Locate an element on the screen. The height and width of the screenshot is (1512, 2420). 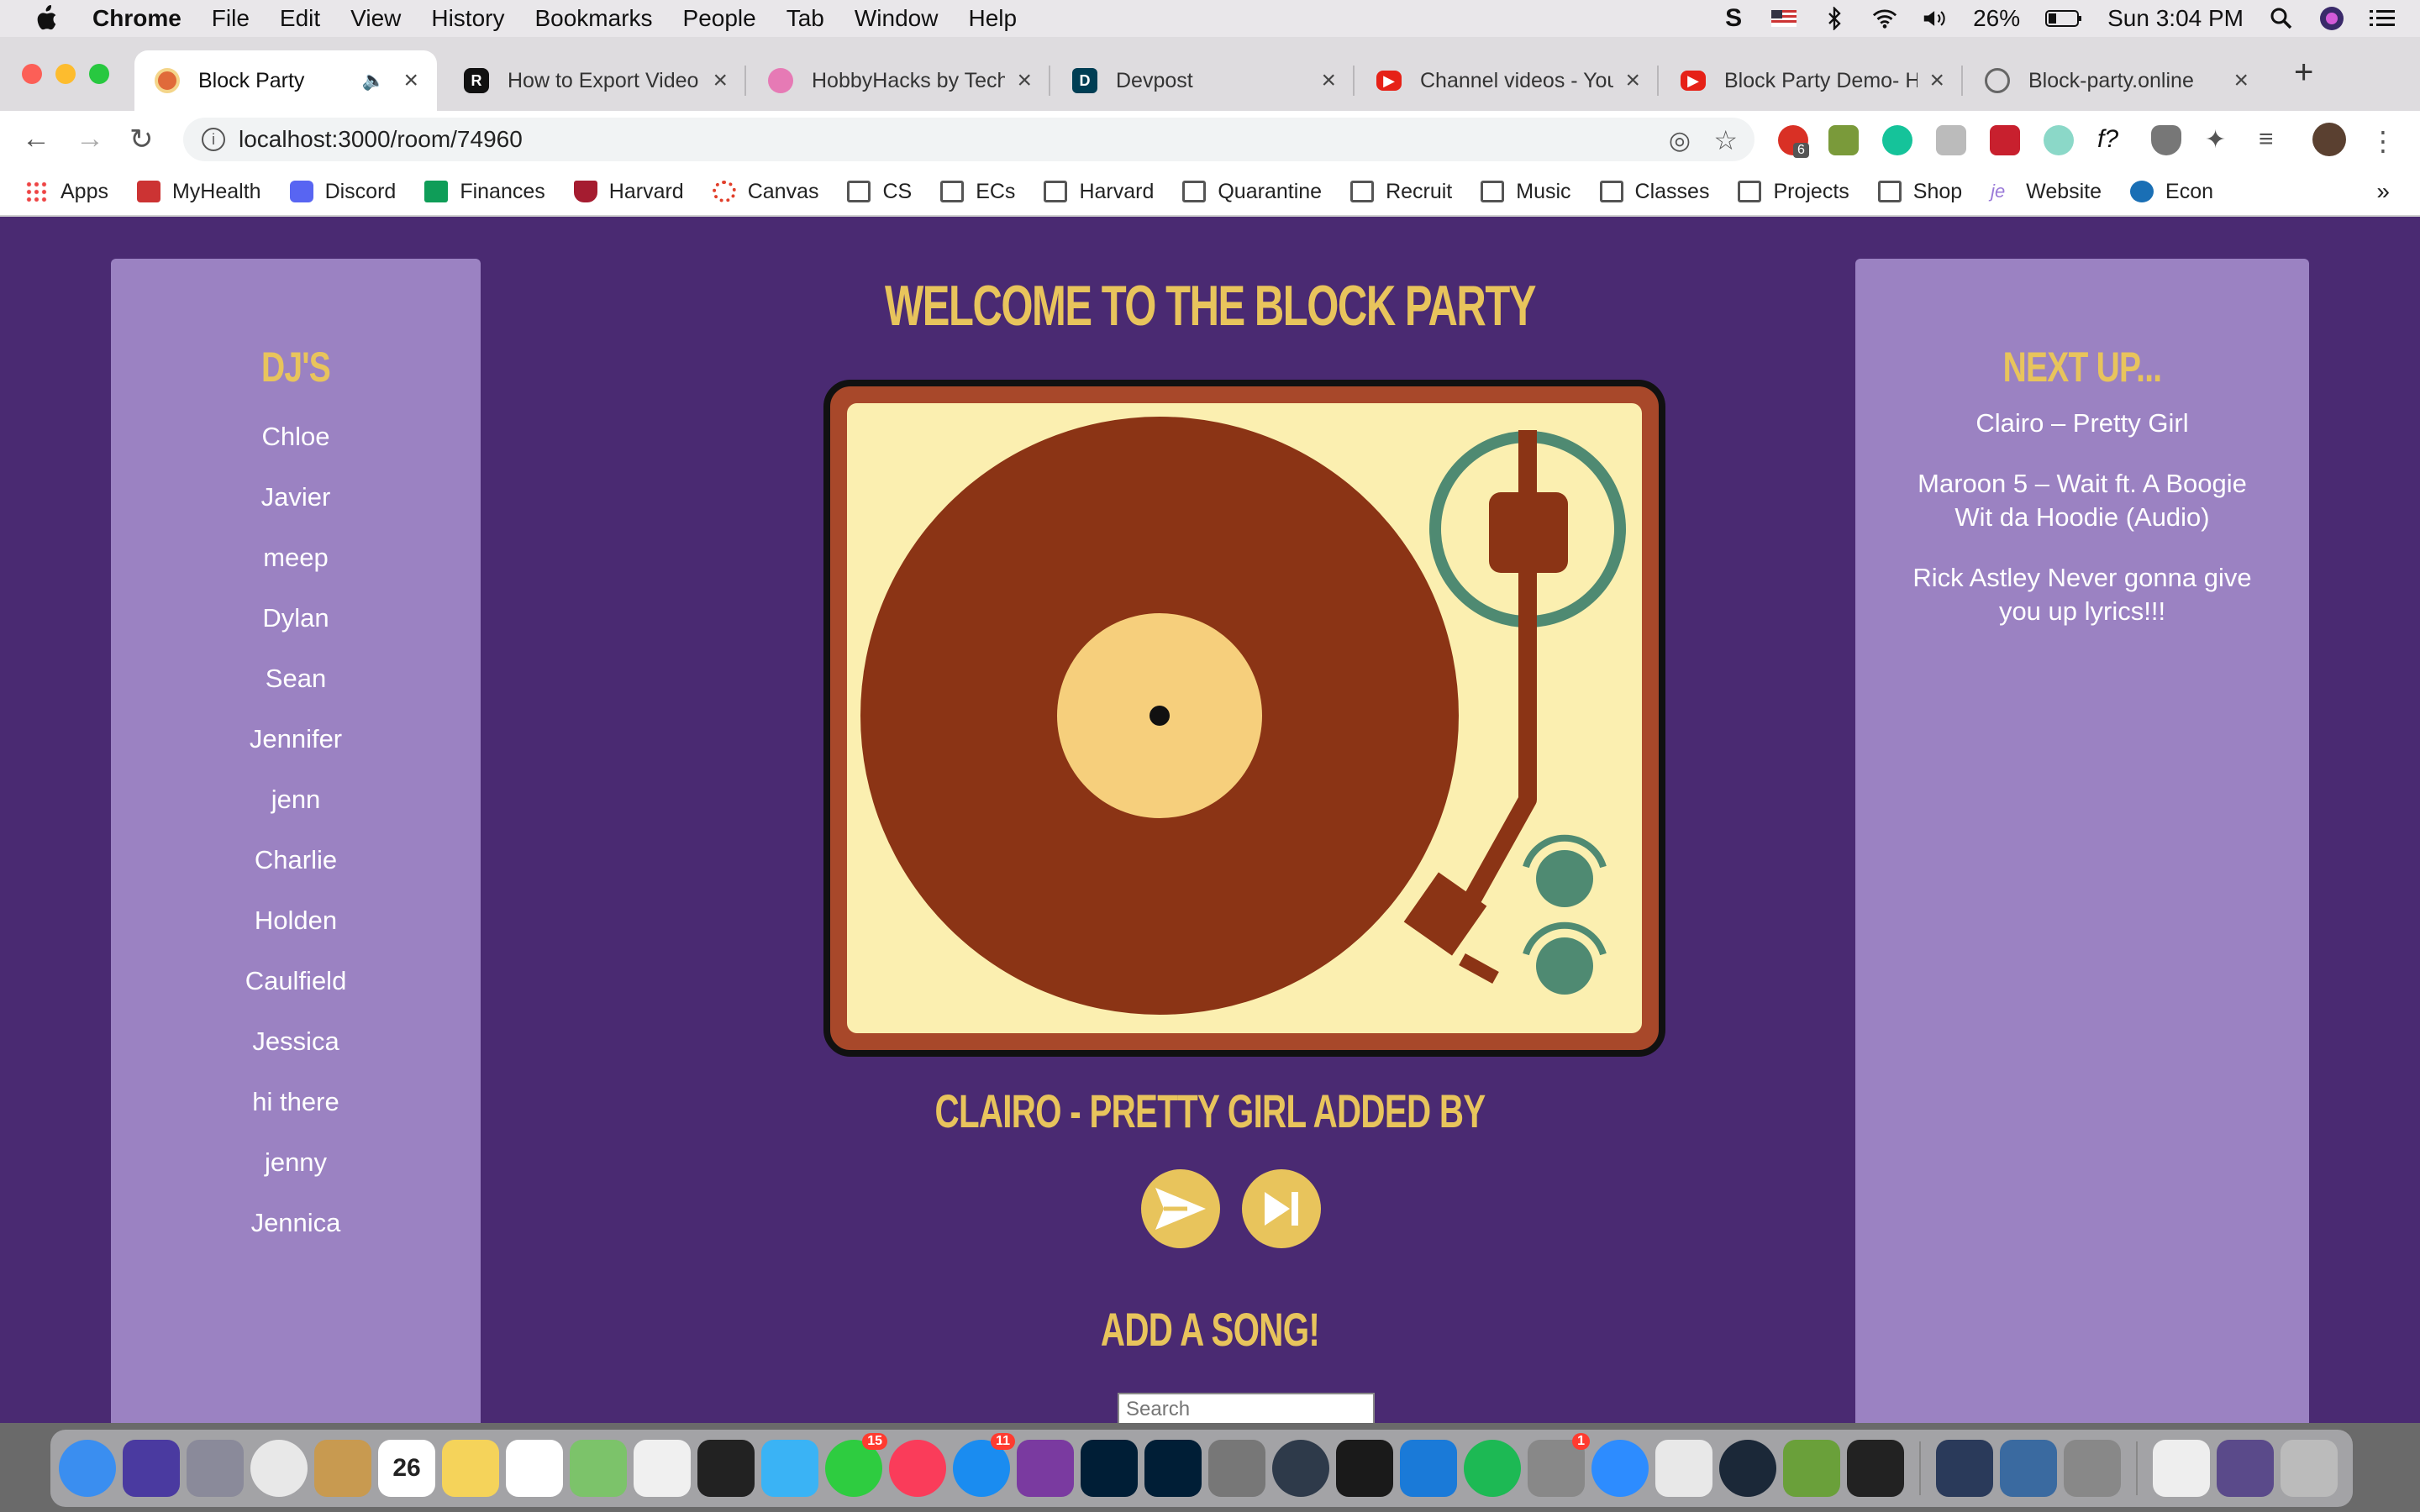
screen-recording-icon is located at coordinates (2245, 1468).